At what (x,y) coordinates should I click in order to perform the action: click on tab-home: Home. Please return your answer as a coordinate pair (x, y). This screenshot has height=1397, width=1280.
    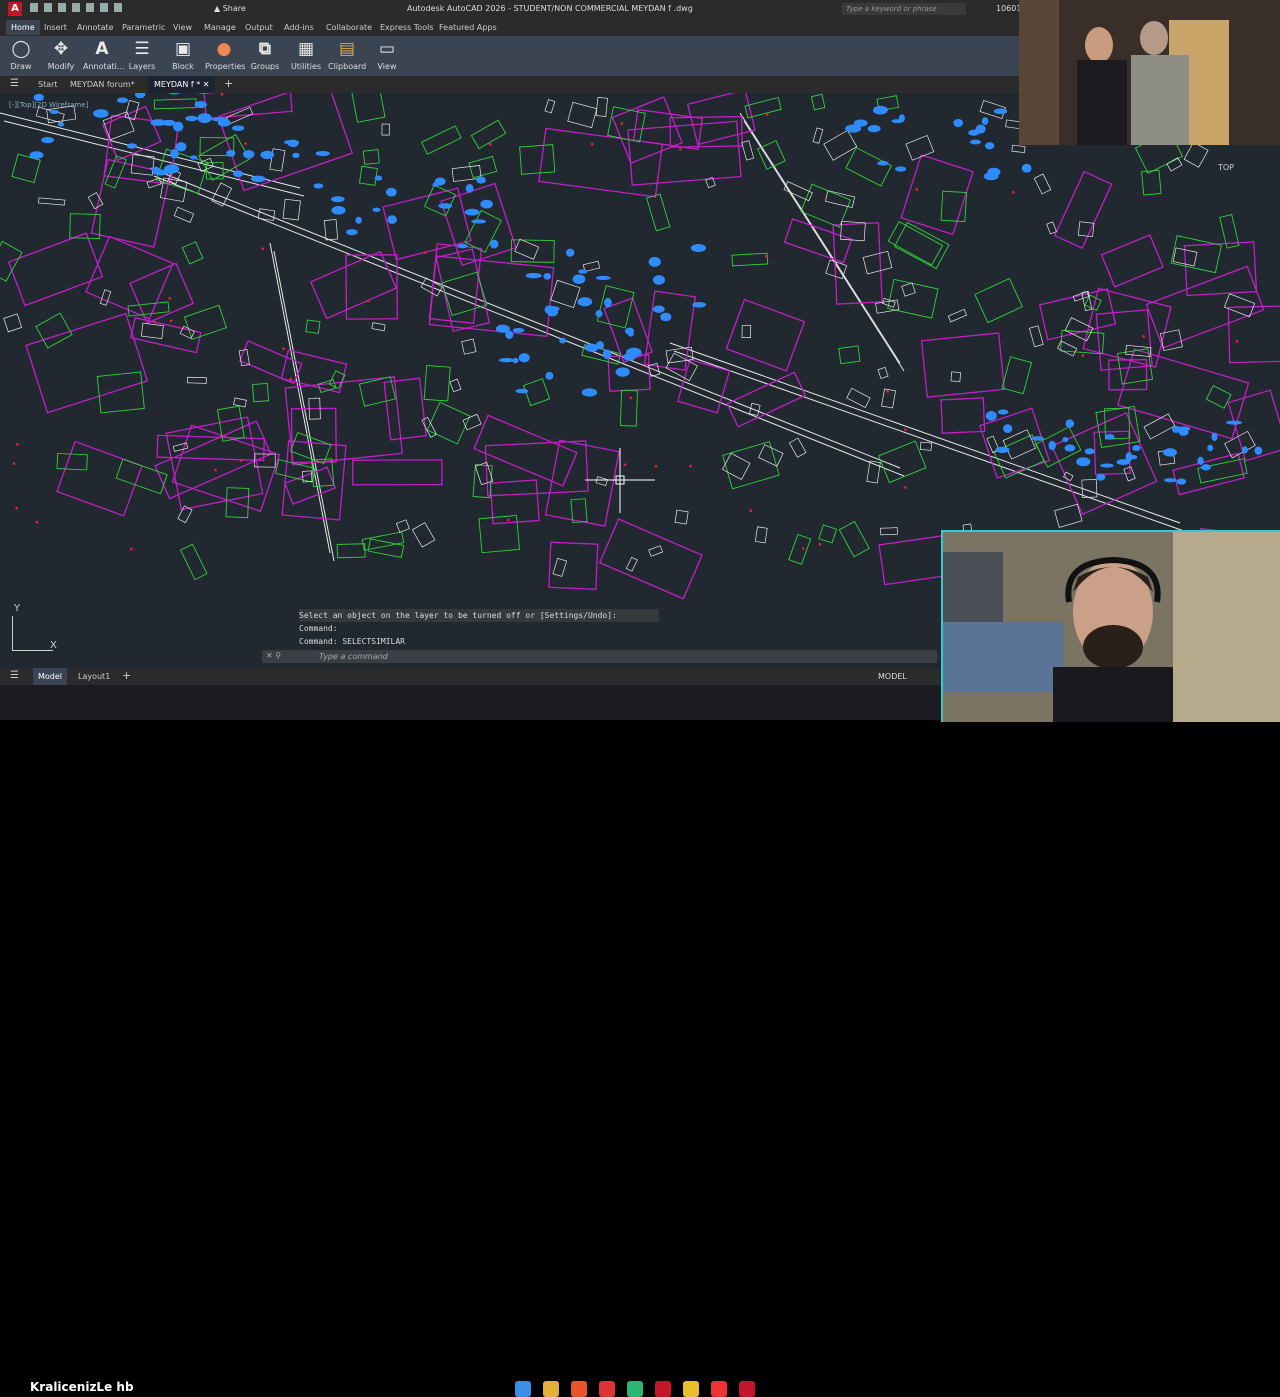
    Looking at the image, I should click on (23, 27).